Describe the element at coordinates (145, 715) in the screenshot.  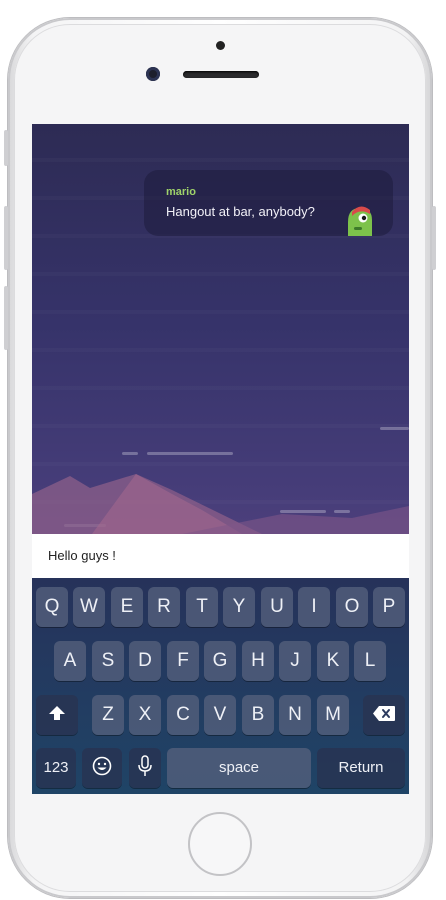
I see `key-x: X` at that location.